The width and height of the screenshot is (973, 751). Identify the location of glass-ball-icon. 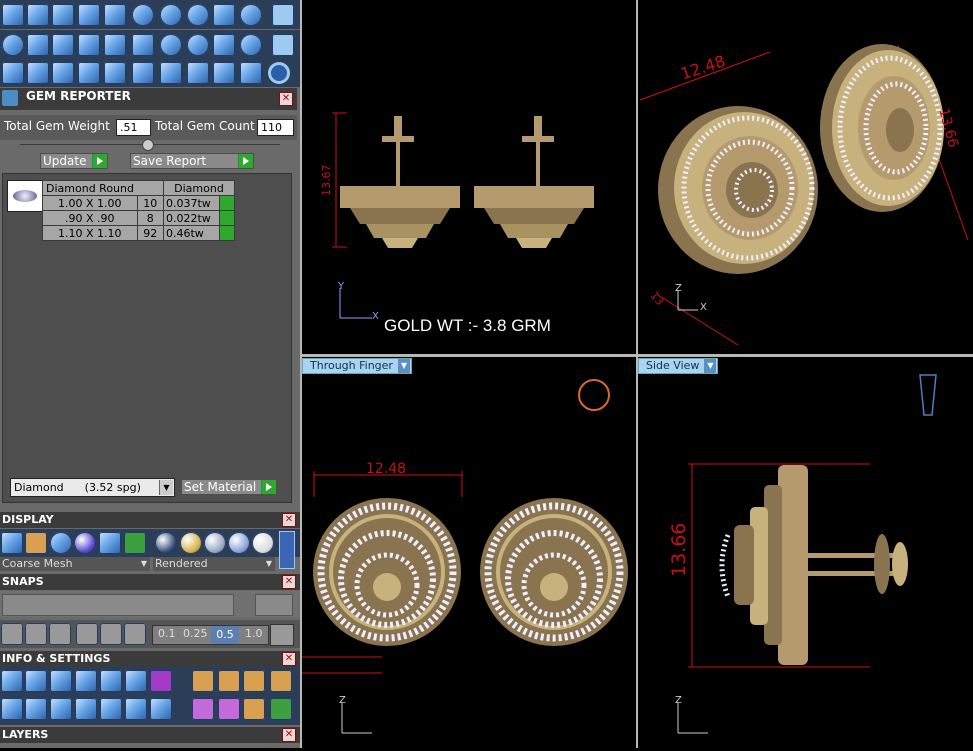
(239, 543).